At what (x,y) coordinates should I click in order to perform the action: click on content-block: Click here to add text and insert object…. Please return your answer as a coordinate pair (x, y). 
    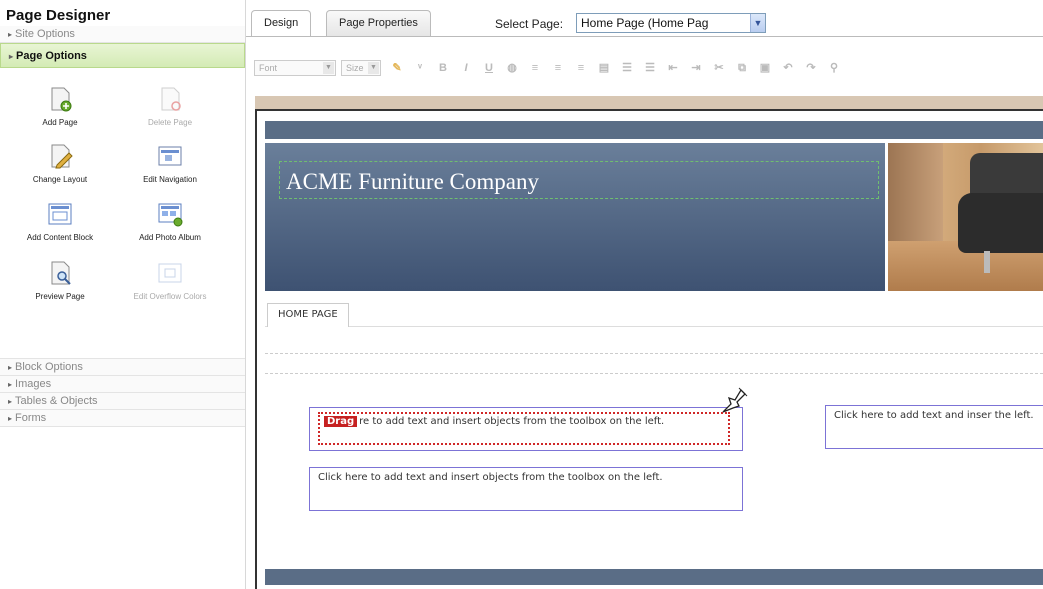
    Looking at the image, I should click on (526, 489).